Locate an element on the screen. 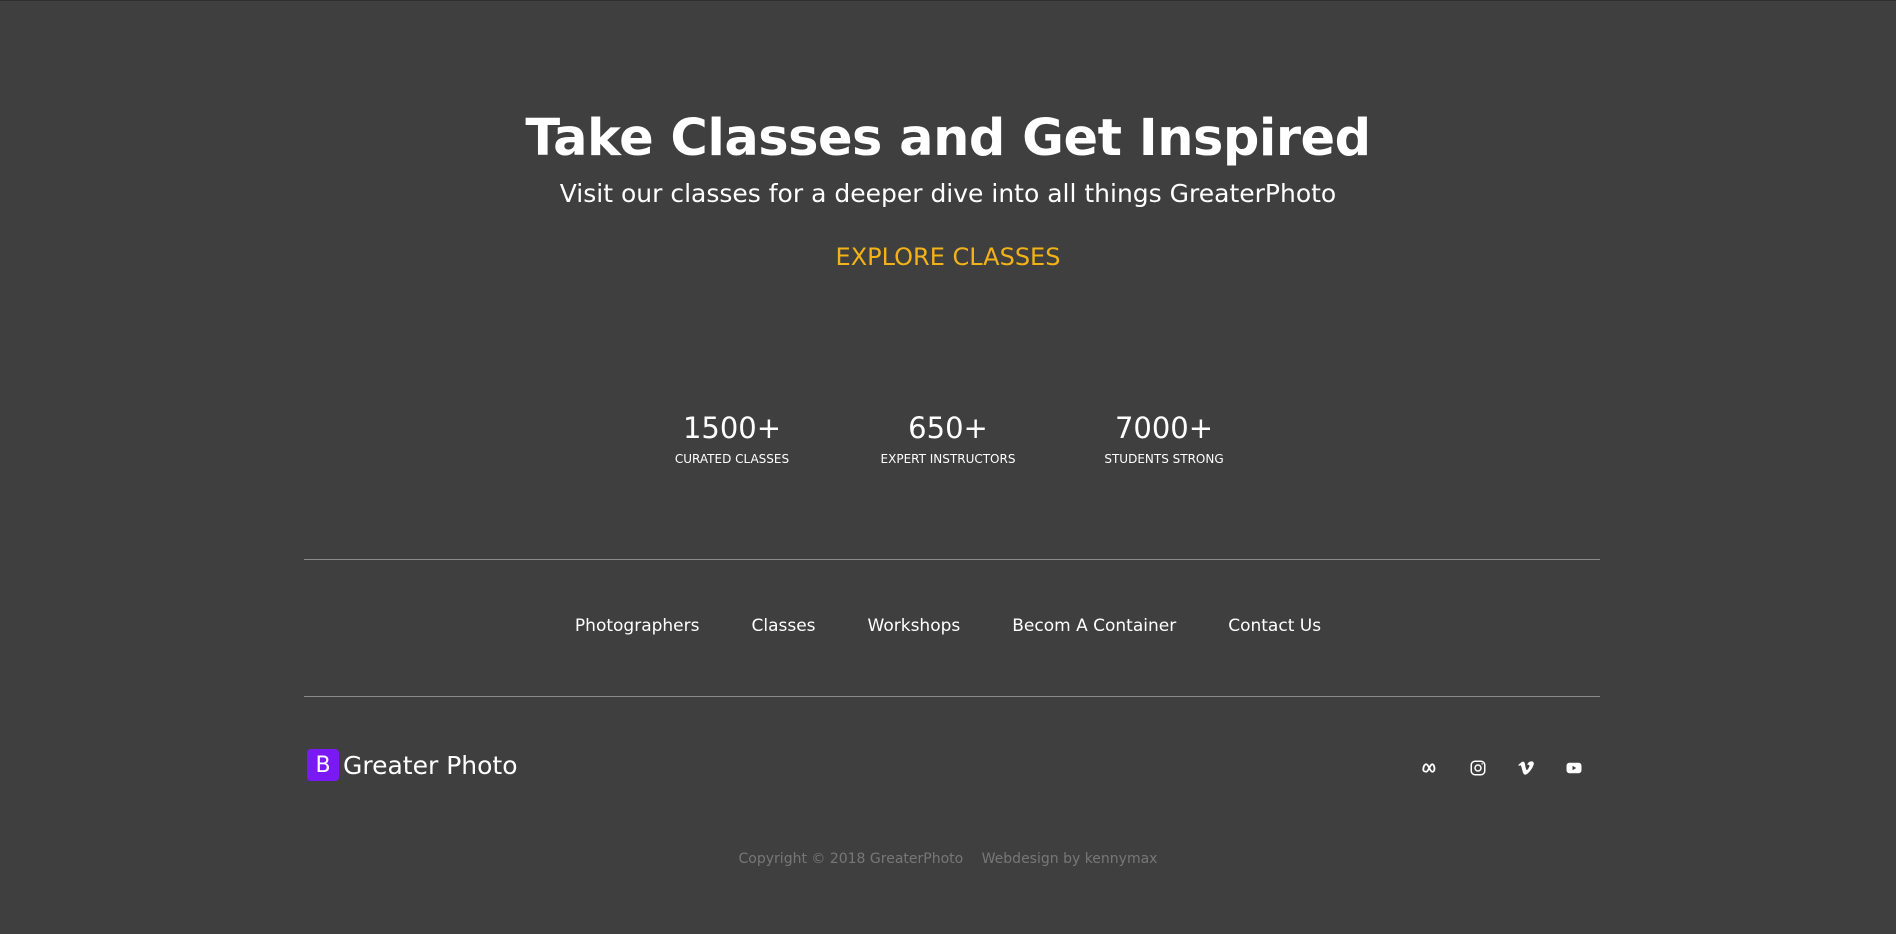  youtube-icon is located at coordinates (1574, 768).